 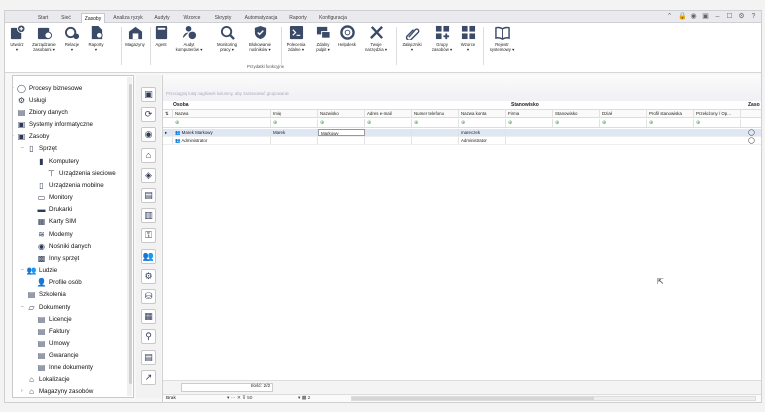 I want to click on row-selector-header: ⇅, so click(x=168, y=113).